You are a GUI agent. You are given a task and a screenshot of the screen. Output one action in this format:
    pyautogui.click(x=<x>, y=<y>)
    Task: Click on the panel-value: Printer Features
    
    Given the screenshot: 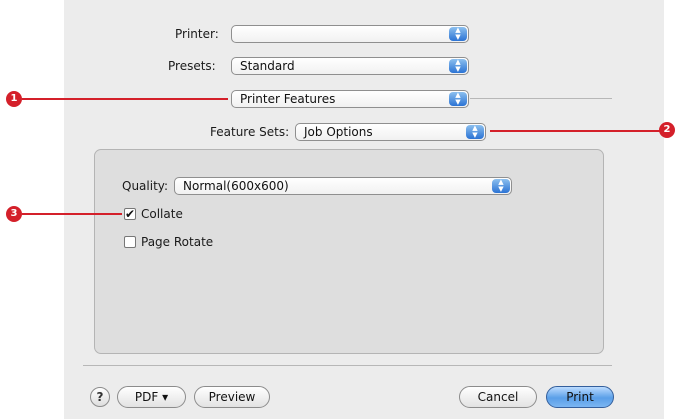 What is the action you would take?
    pyautogui.click(x=288, y=99)
    